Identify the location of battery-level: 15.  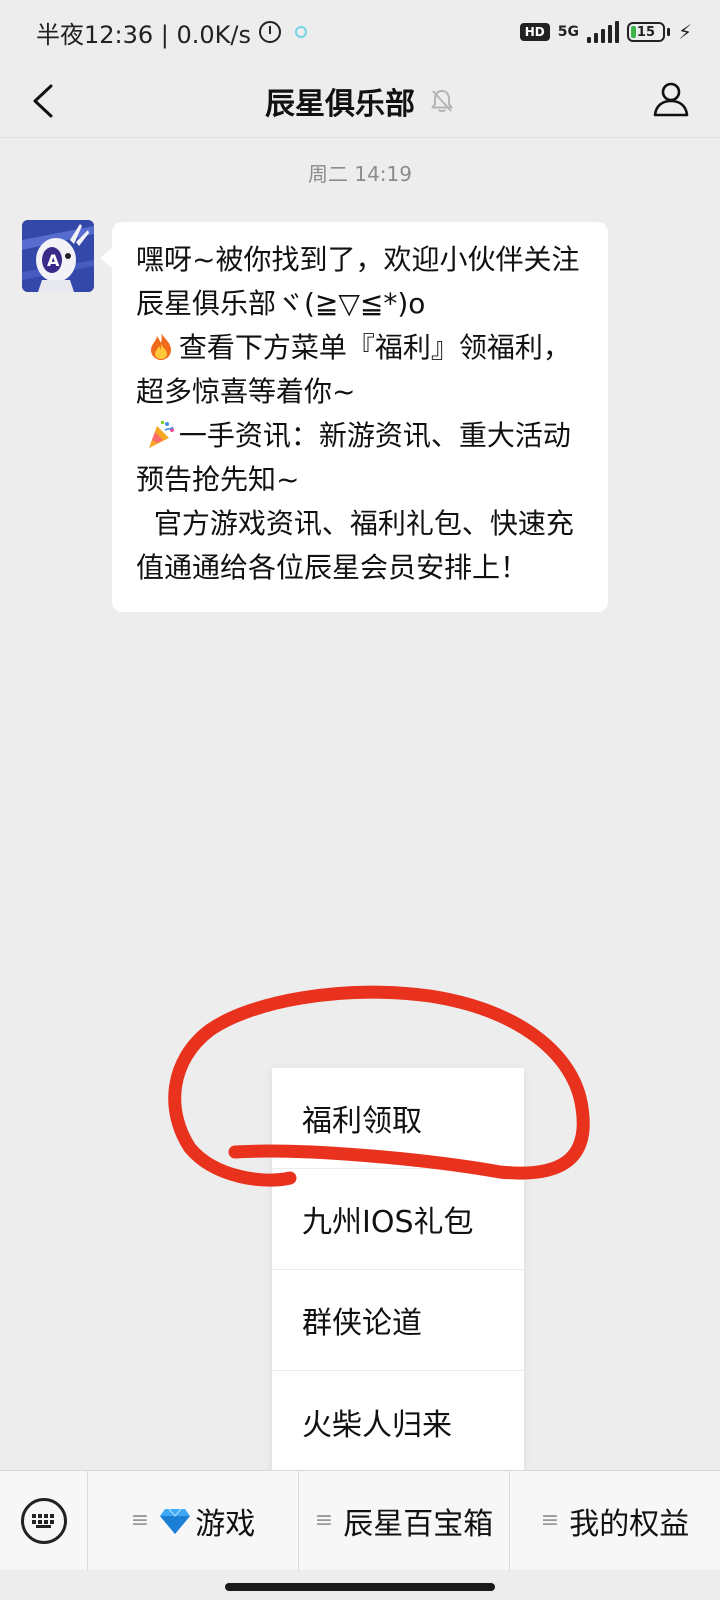
(645, 32).